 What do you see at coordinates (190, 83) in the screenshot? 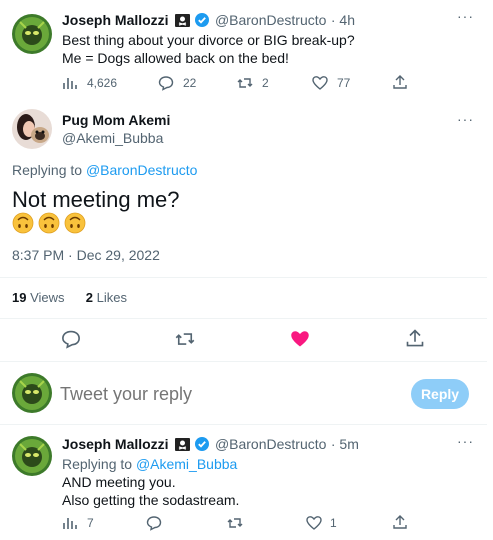
I see `reply-count: 22` at bounding box center [190, 83].